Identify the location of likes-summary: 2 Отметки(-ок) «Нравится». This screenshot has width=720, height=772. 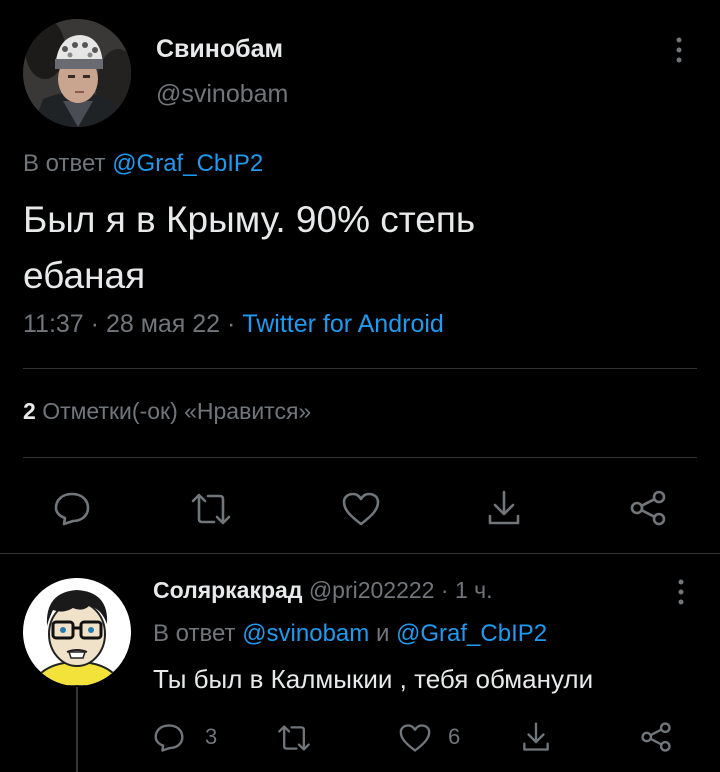
(167, 411).